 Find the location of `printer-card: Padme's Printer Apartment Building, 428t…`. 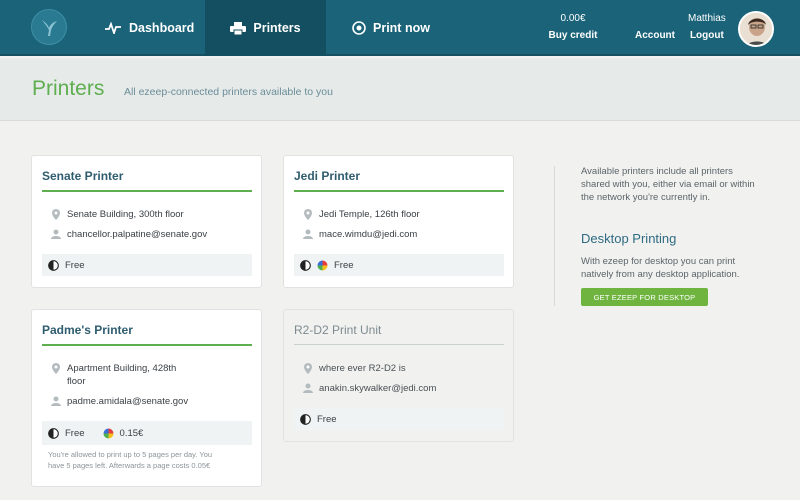

printer-card: Padme's Printer Apartment Building, 428t… is located at coordinates (146, 398).